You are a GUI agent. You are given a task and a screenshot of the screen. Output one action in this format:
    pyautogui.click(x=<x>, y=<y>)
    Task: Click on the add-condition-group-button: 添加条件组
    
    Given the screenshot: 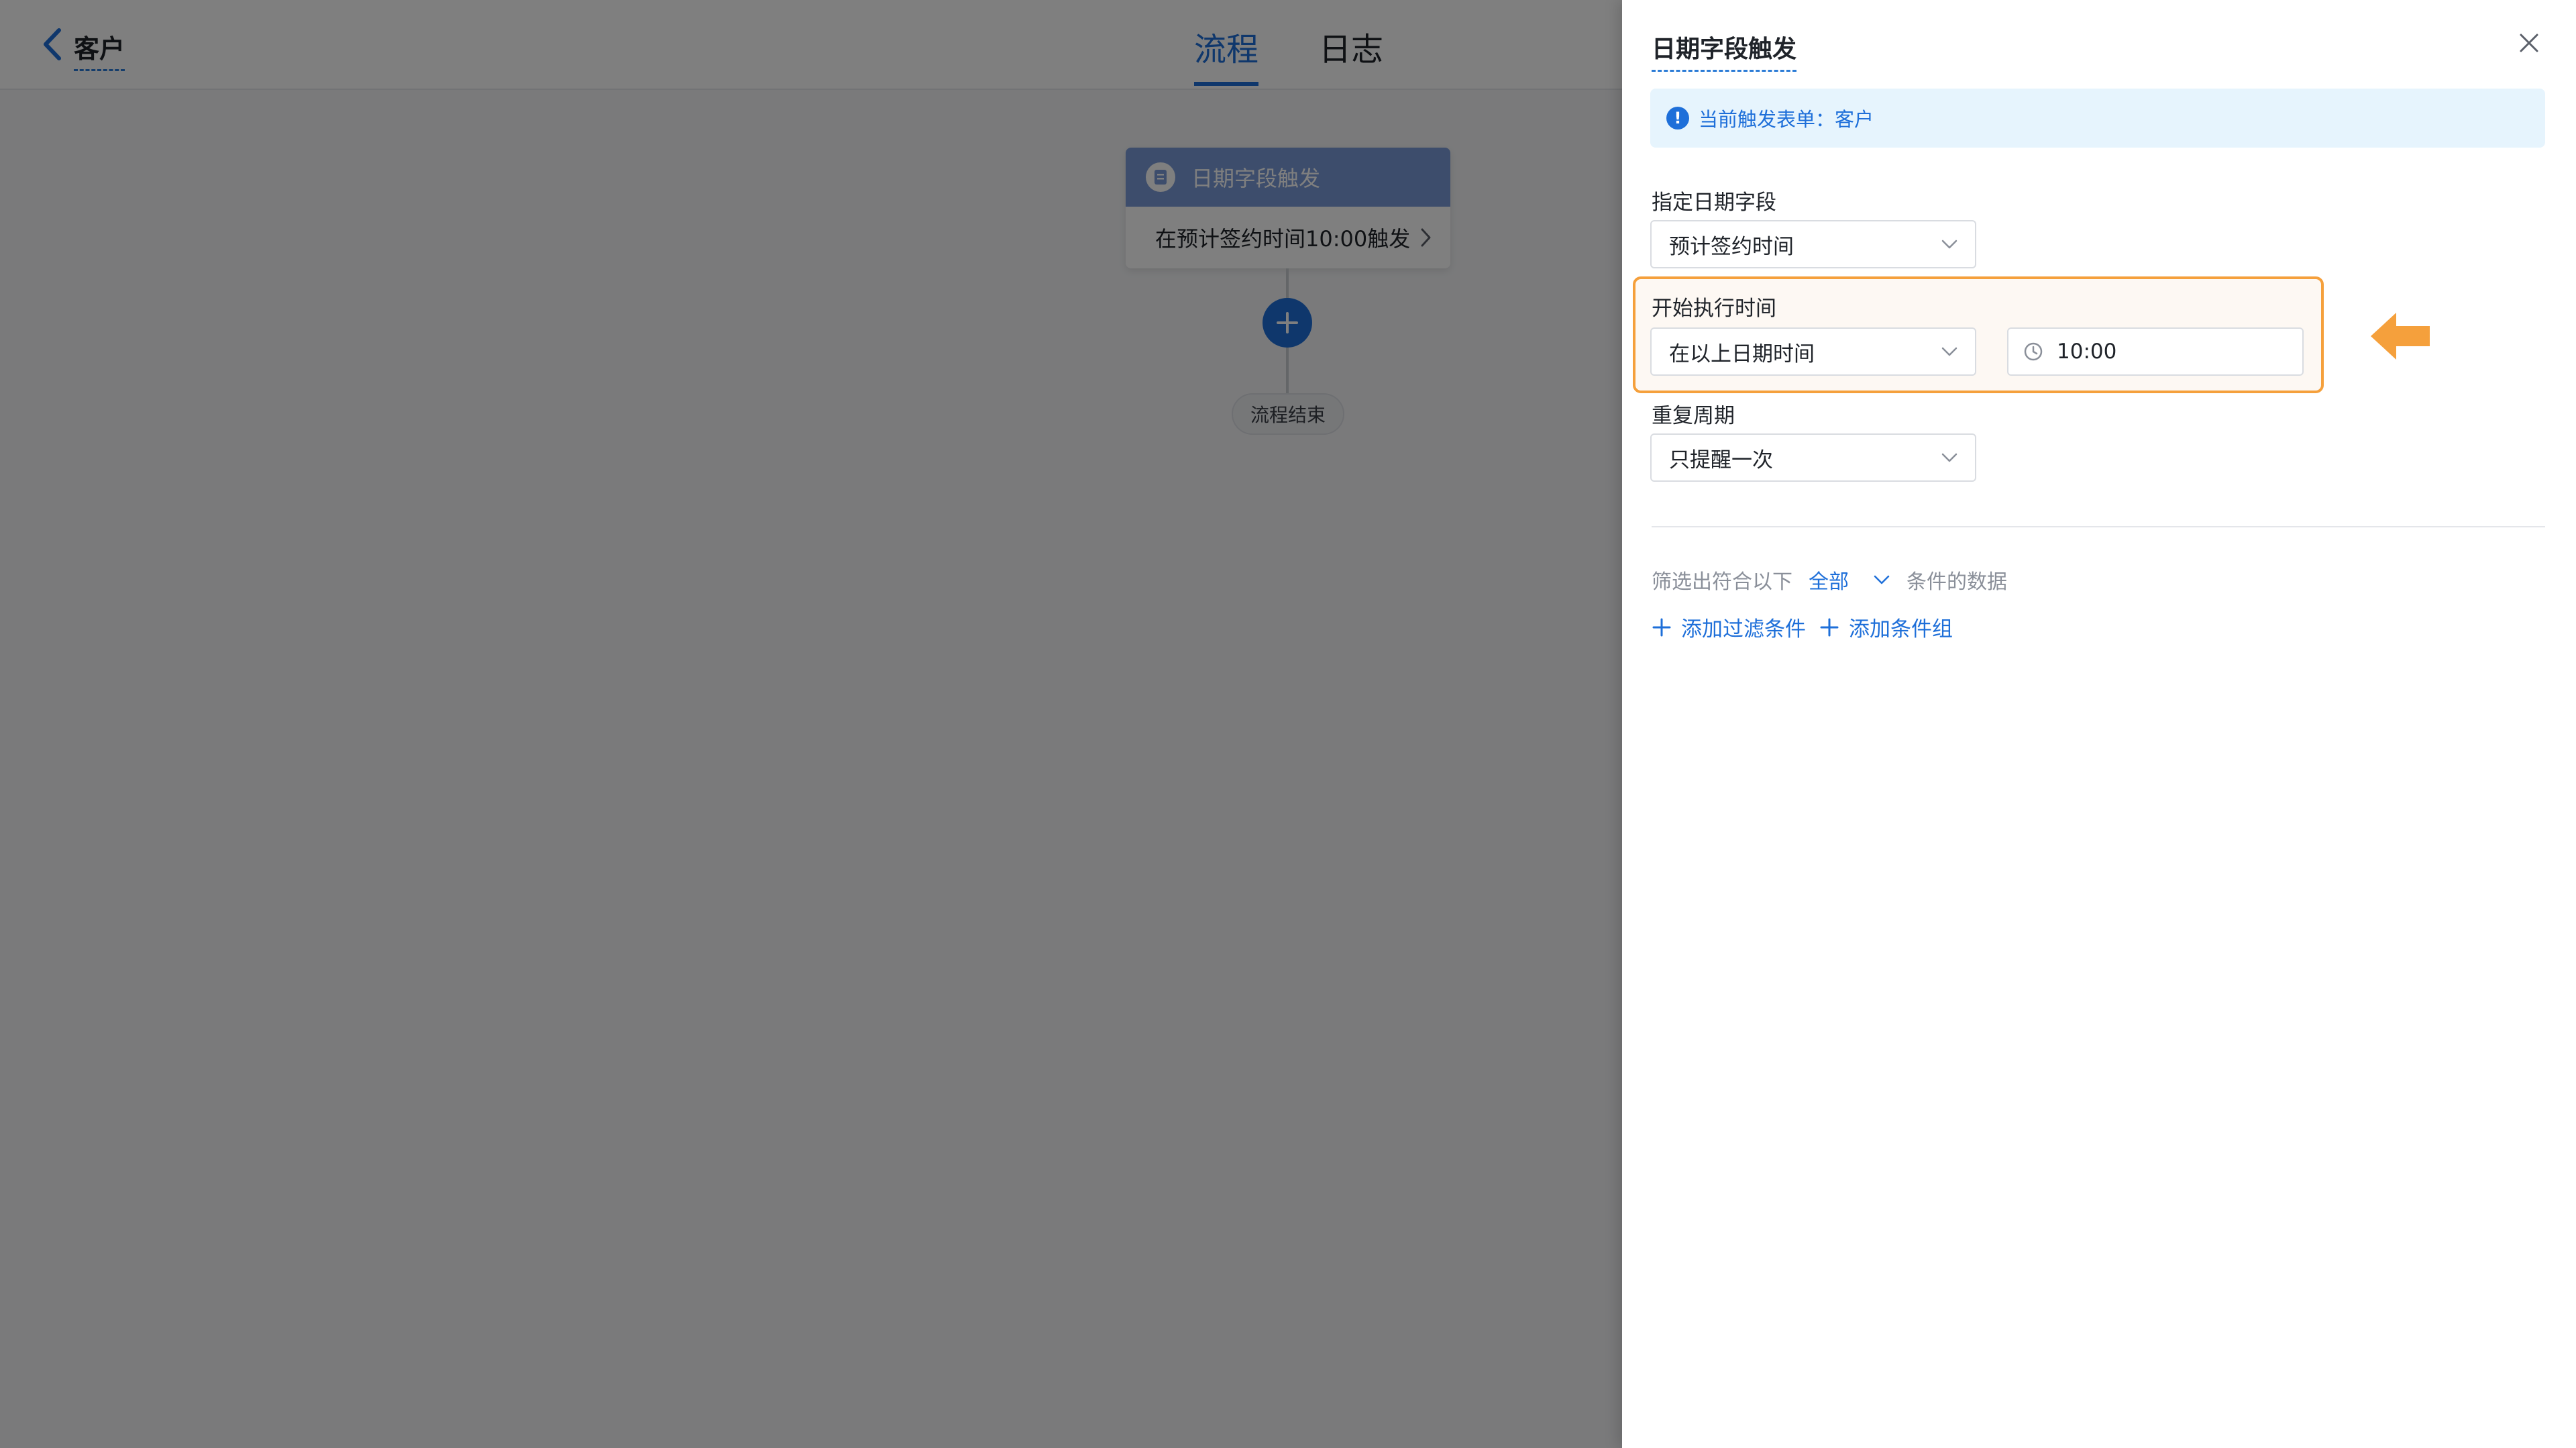 What is the action you would take?
    pyautogui.click(x=1886, y=627)
    